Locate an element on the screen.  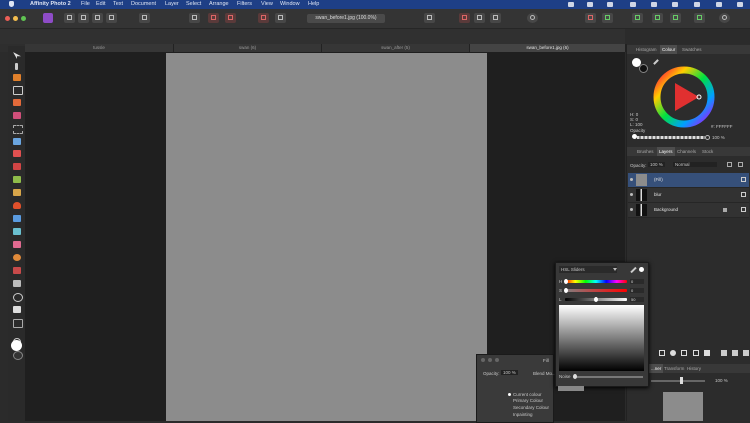
grid-icon is located at coordinates (495, 18).